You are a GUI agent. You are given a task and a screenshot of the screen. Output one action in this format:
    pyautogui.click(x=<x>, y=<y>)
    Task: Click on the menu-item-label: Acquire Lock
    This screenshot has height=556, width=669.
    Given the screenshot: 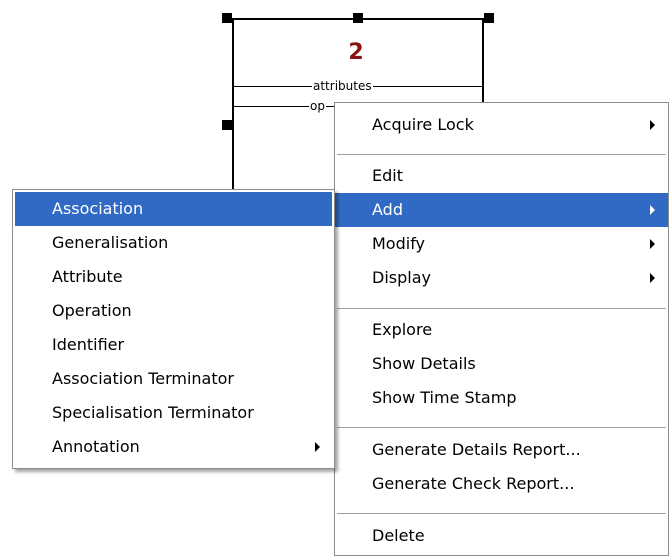 What is the action you would take?
    pyautogui.click(x=423, y=124)
    